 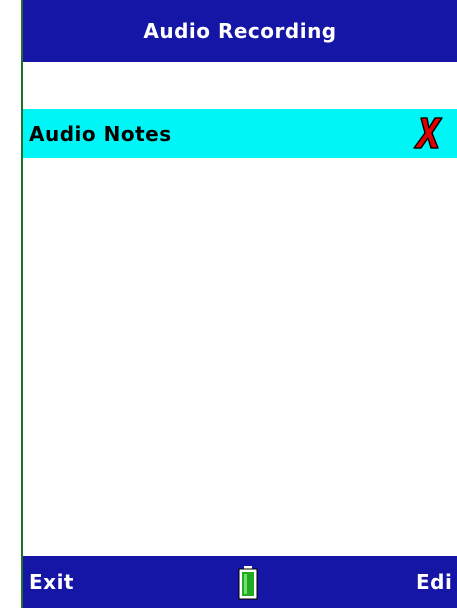 I want to click on title-bar: Audio Recording, so click(x=240, y=31).